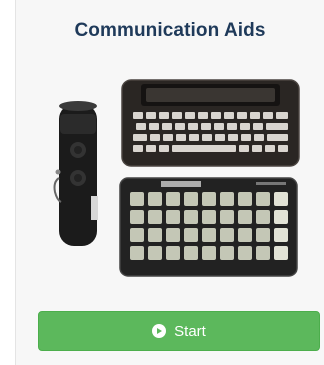 The height and width of the screenshot is (365, 324). I want to click on card-title: Communication Aids, so click(170, 30).